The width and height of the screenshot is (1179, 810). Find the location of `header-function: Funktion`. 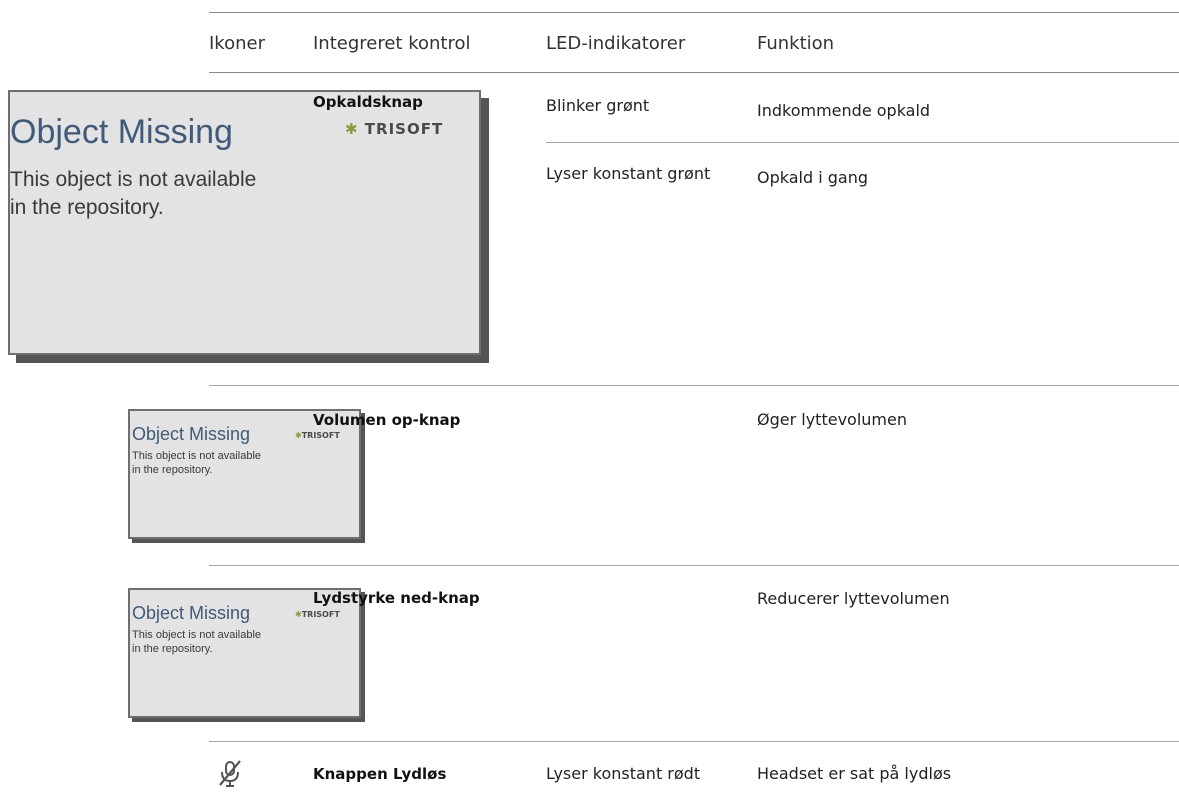

header-function: Funktion is located at coordinates (796, 43).